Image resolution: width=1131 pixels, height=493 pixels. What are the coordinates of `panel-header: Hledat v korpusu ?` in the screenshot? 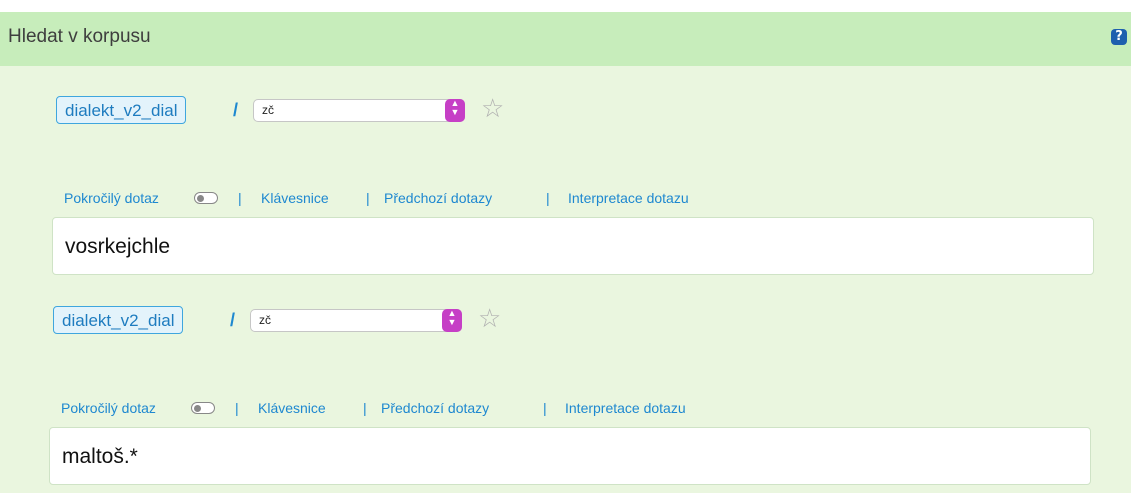 It's located at (565, 39).